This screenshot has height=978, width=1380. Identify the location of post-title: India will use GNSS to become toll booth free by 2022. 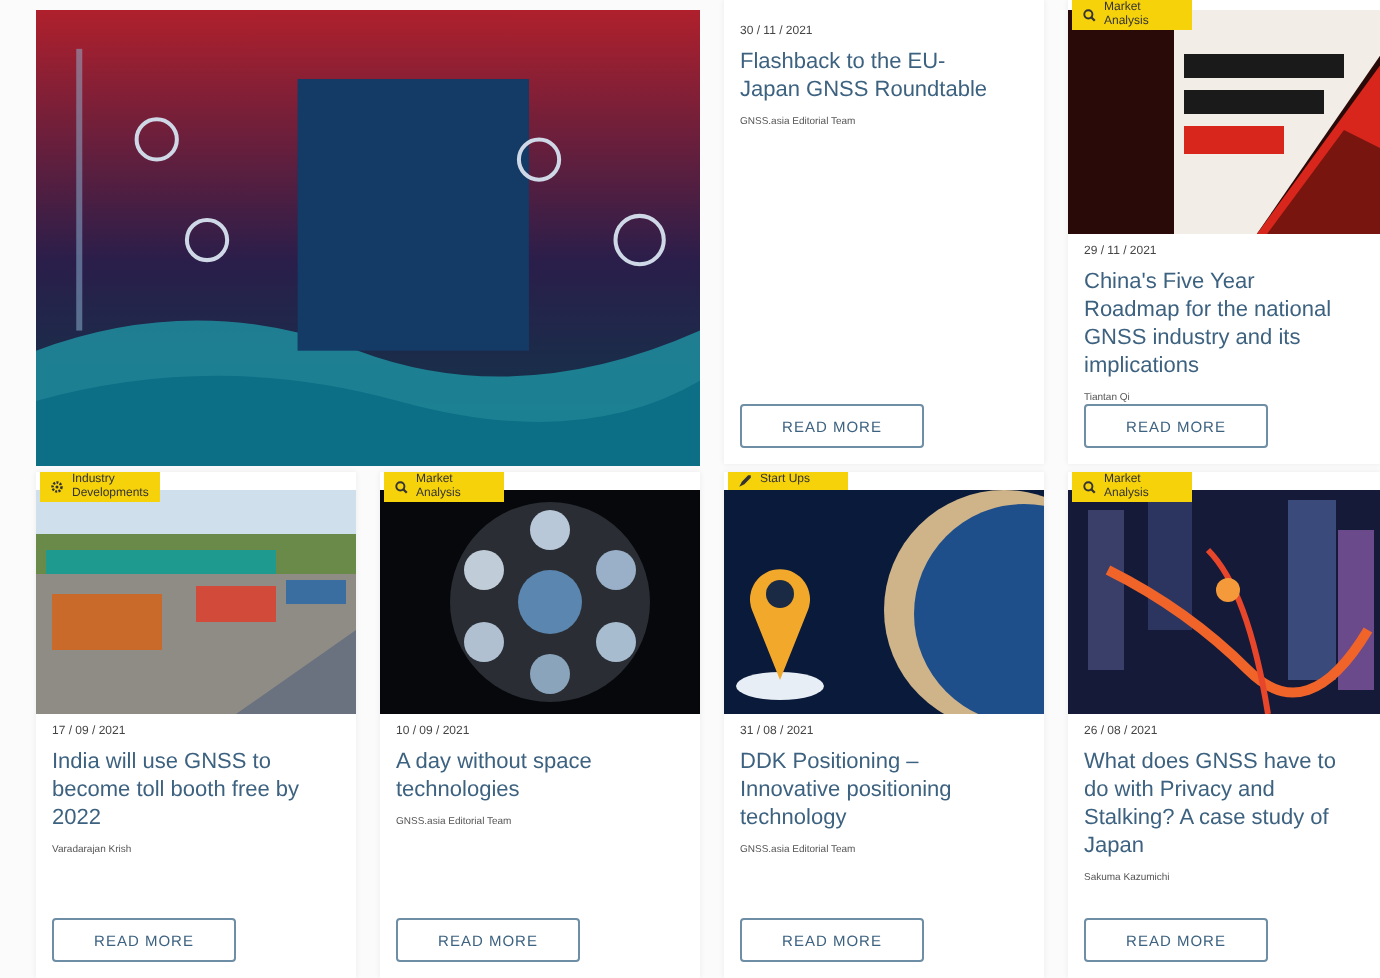
(196, 790).